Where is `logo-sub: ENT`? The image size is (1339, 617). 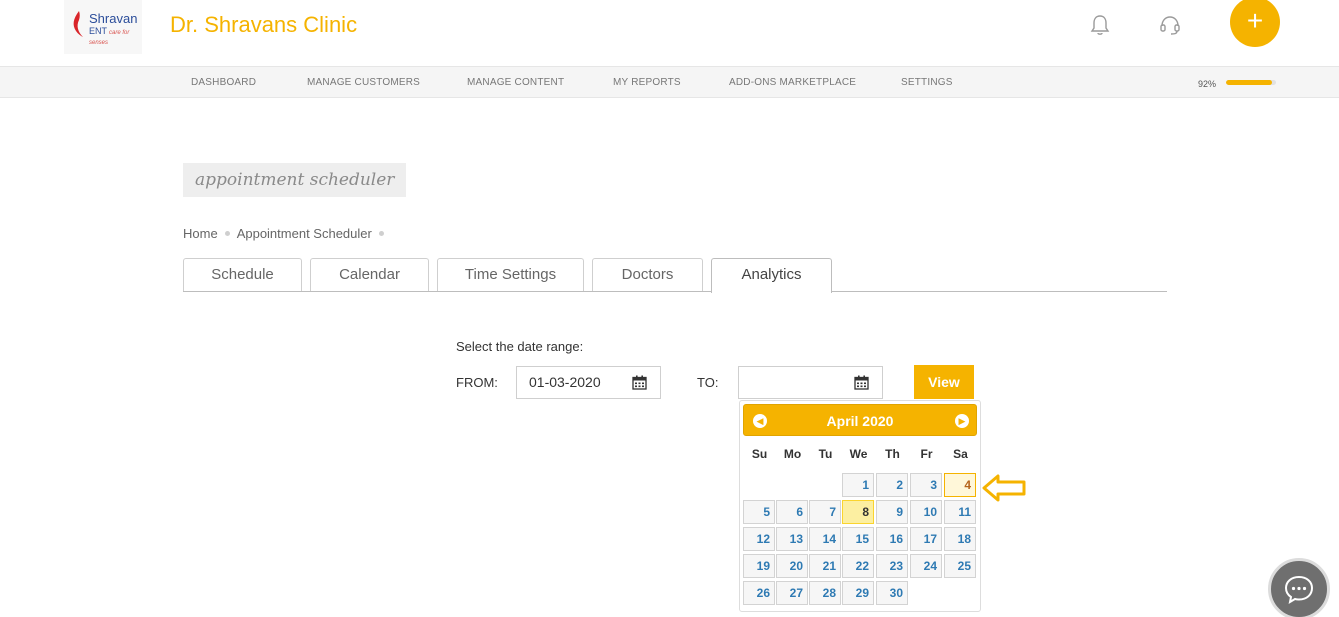 logo-sub: ENT is located at coordinates (98, 31).